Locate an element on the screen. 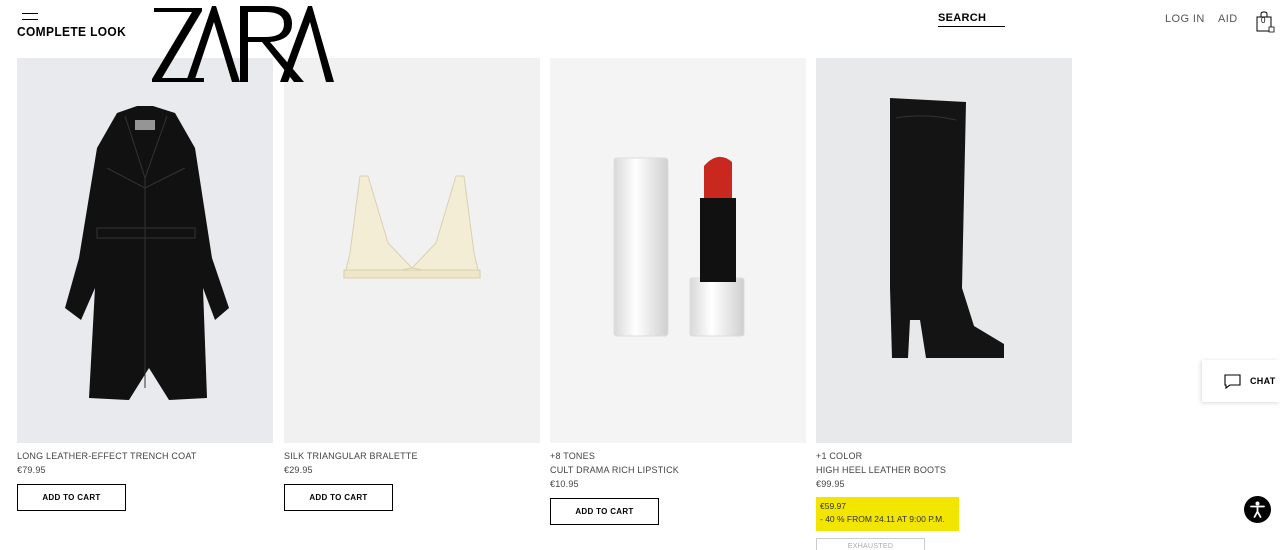 The height and width of the screenshot is (550, 1280). chat-button: CHAT is located at coordinates (1241, 381).